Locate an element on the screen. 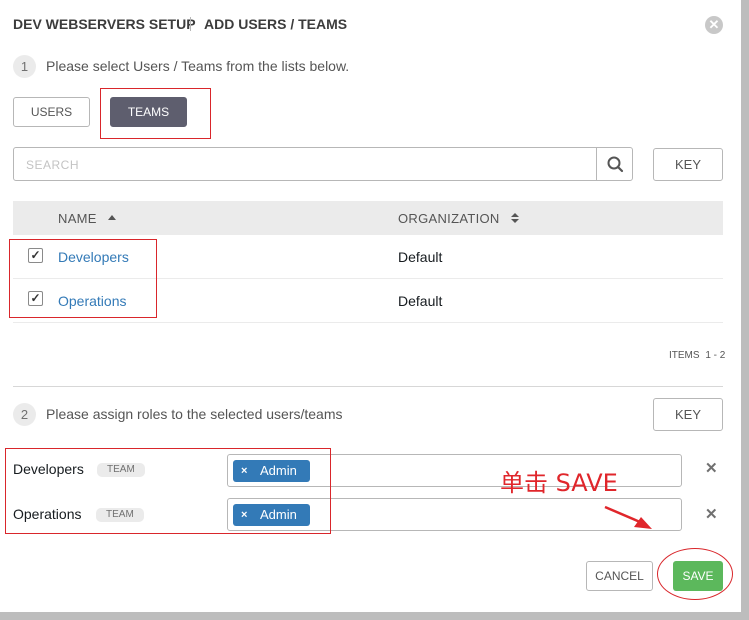  table-header: NAME ORGANIZATION is located at coordinates (368, 218).